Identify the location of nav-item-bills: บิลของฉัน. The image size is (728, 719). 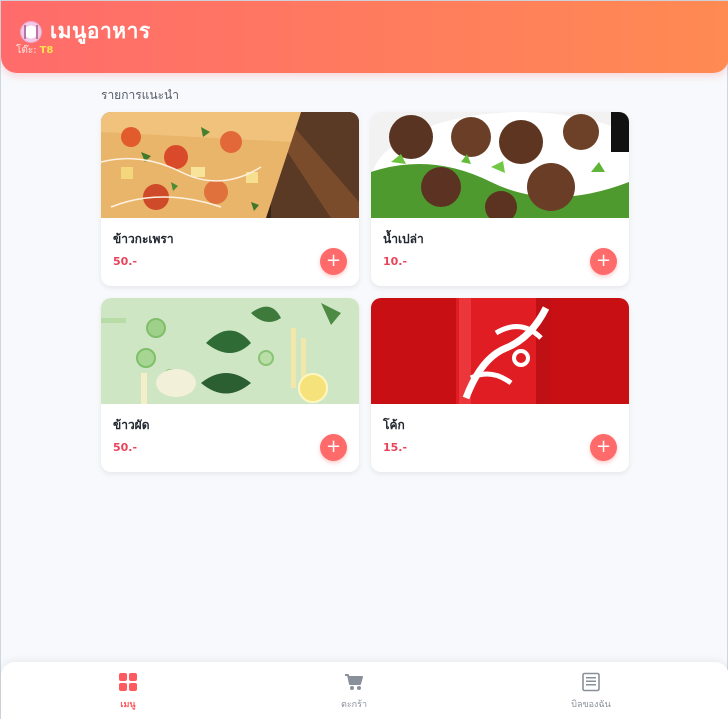
(591, 691).